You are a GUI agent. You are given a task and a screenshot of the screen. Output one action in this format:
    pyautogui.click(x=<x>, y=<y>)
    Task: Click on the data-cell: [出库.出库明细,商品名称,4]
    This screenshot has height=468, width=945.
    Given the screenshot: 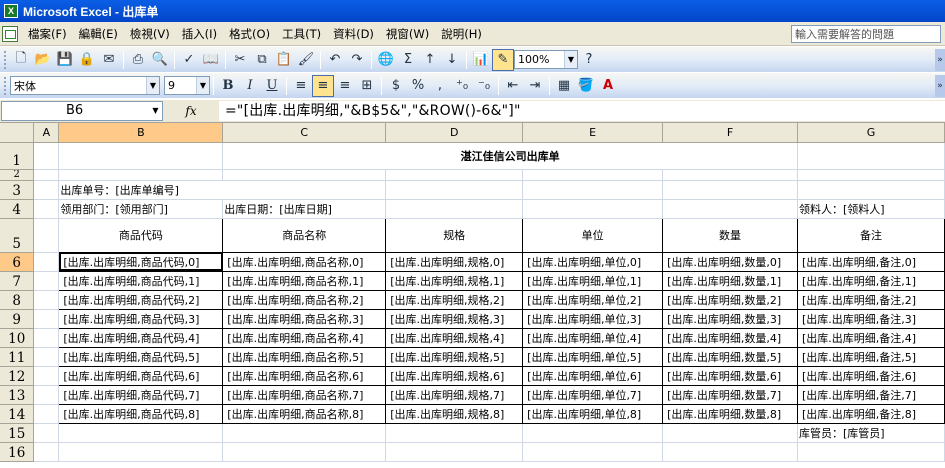 What is the action you would take?
    pyautogui.click(x=304, y=337)
    